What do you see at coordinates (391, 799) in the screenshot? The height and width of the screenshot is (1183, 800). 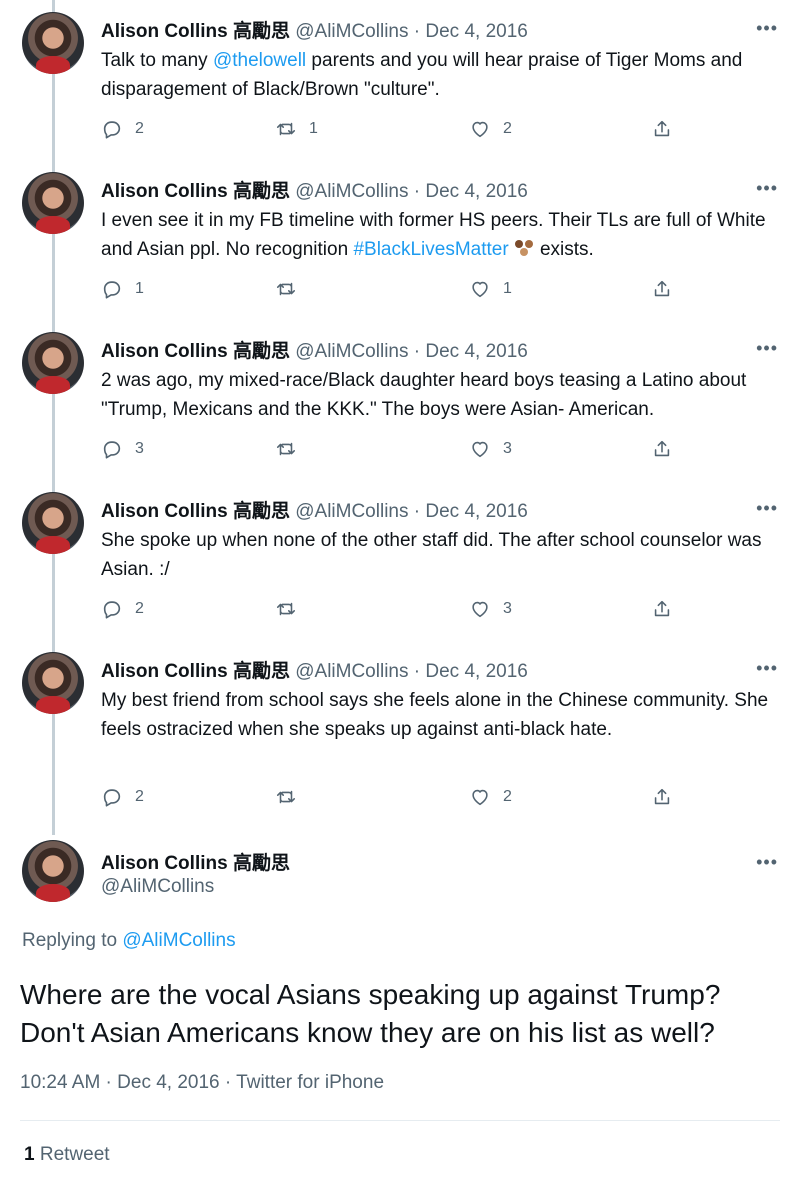 I see `tweet-actions: 2 2` at bounding box center [391, 799].